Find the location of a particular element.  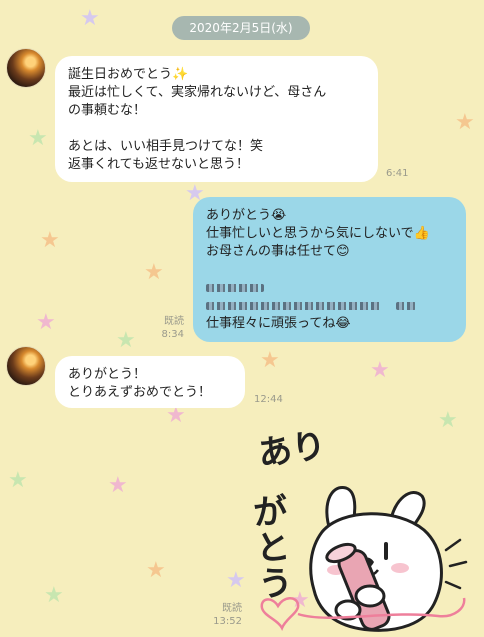

message-time: 6:41 is located at coordinates (397, 173).